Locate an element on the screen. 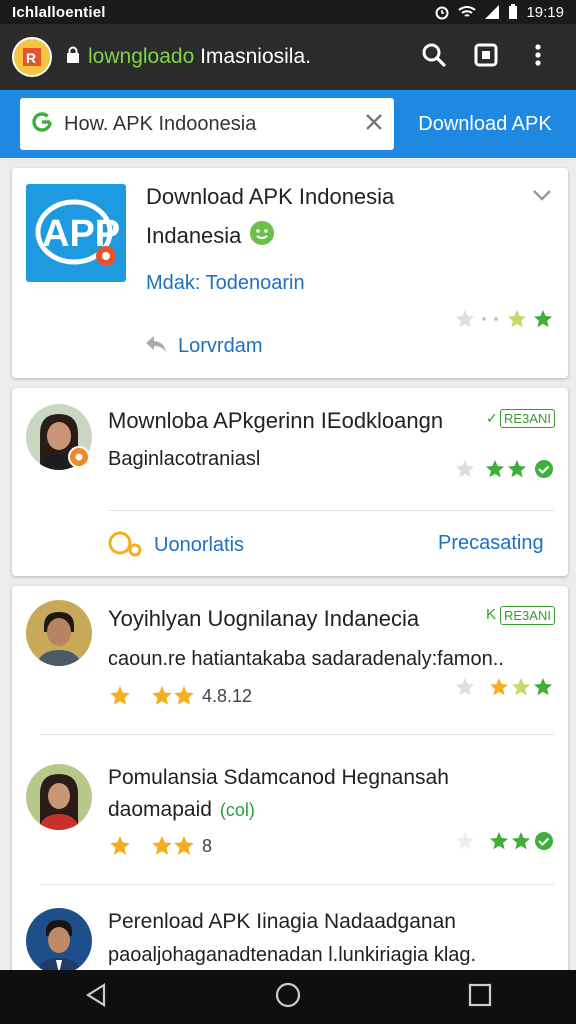 This screenshot has width=576, height=1024. battery-icon is located at coordinates (513, 12).